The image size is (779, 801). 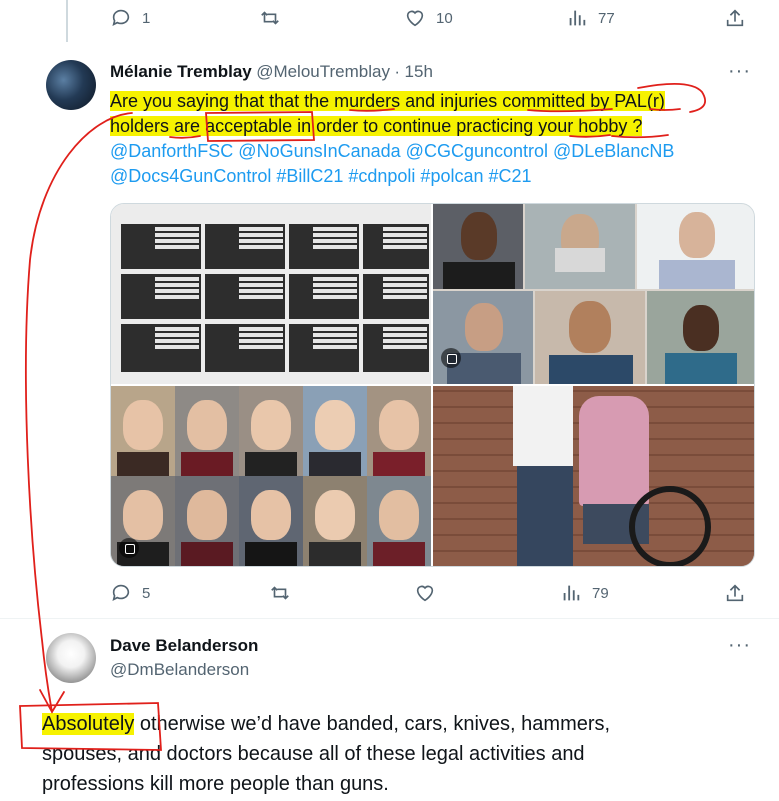 What do you see at coordinates (372, 110) in the screenshot?
I see `underline-murders` at bounding box center [372, 110].